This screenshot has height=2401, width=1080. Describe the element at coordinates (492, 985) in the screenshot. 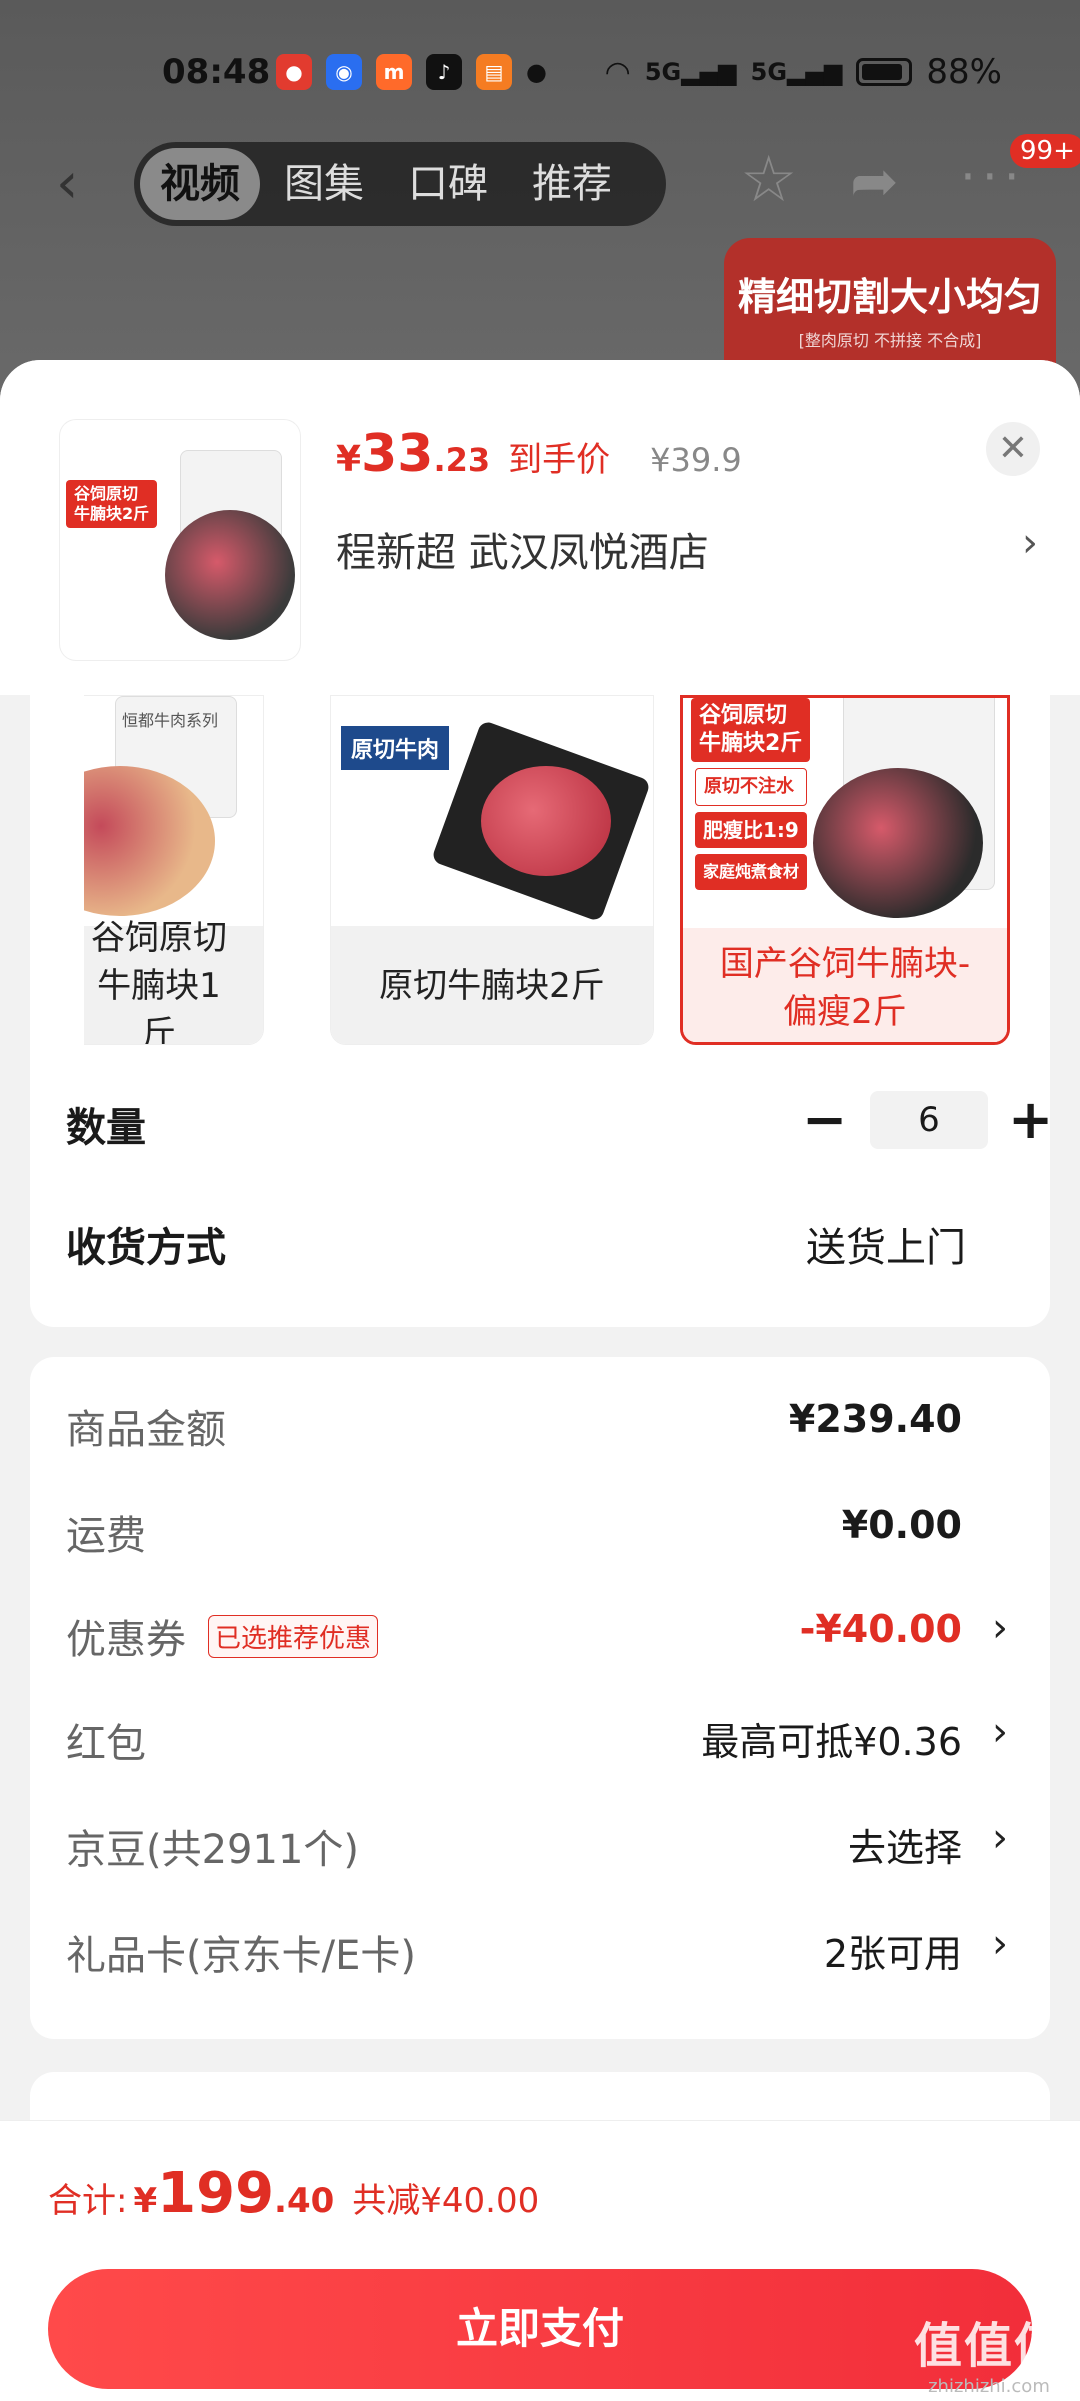

I see `variant-label: 原切牛腩块2斤` at that location.